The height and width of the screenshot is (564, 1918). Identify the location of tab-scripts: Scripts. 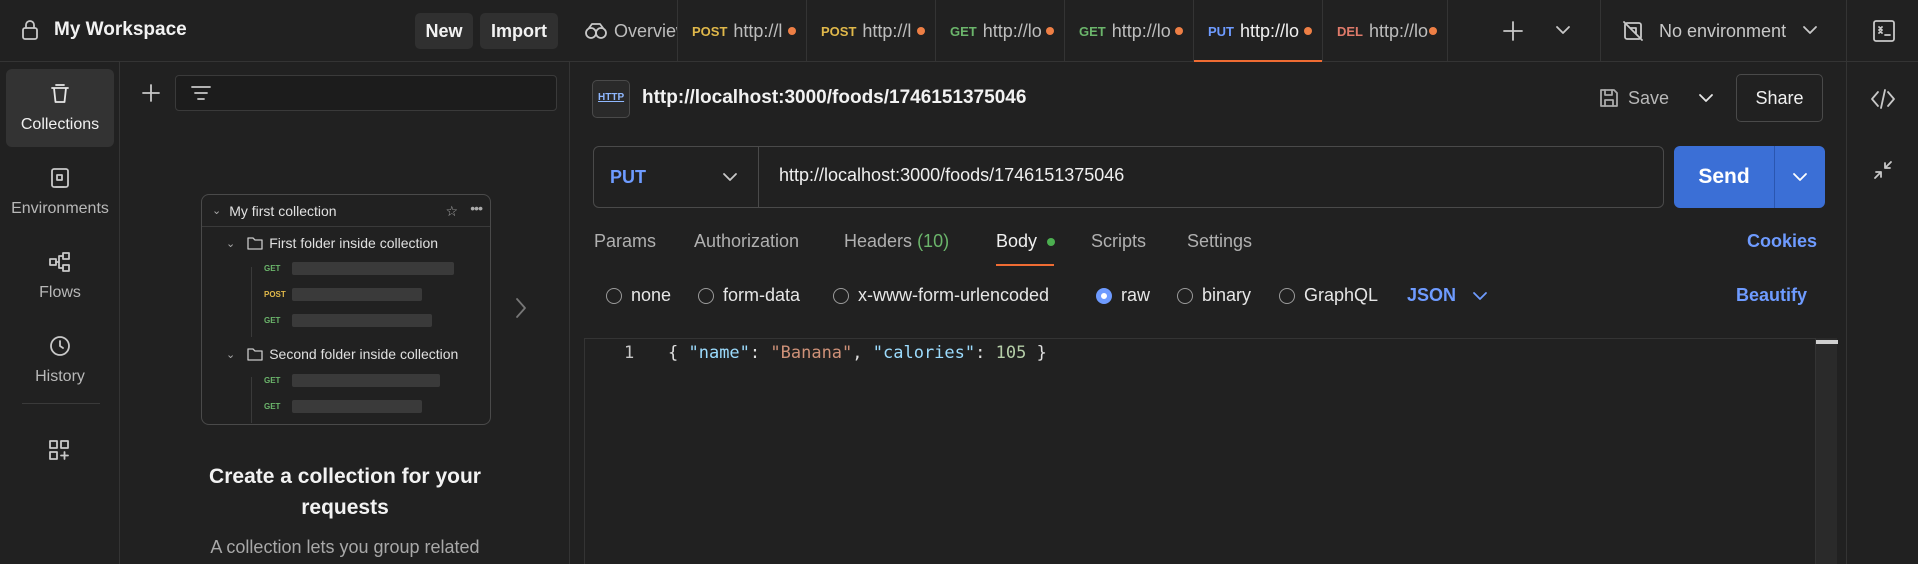
(1118, 241).